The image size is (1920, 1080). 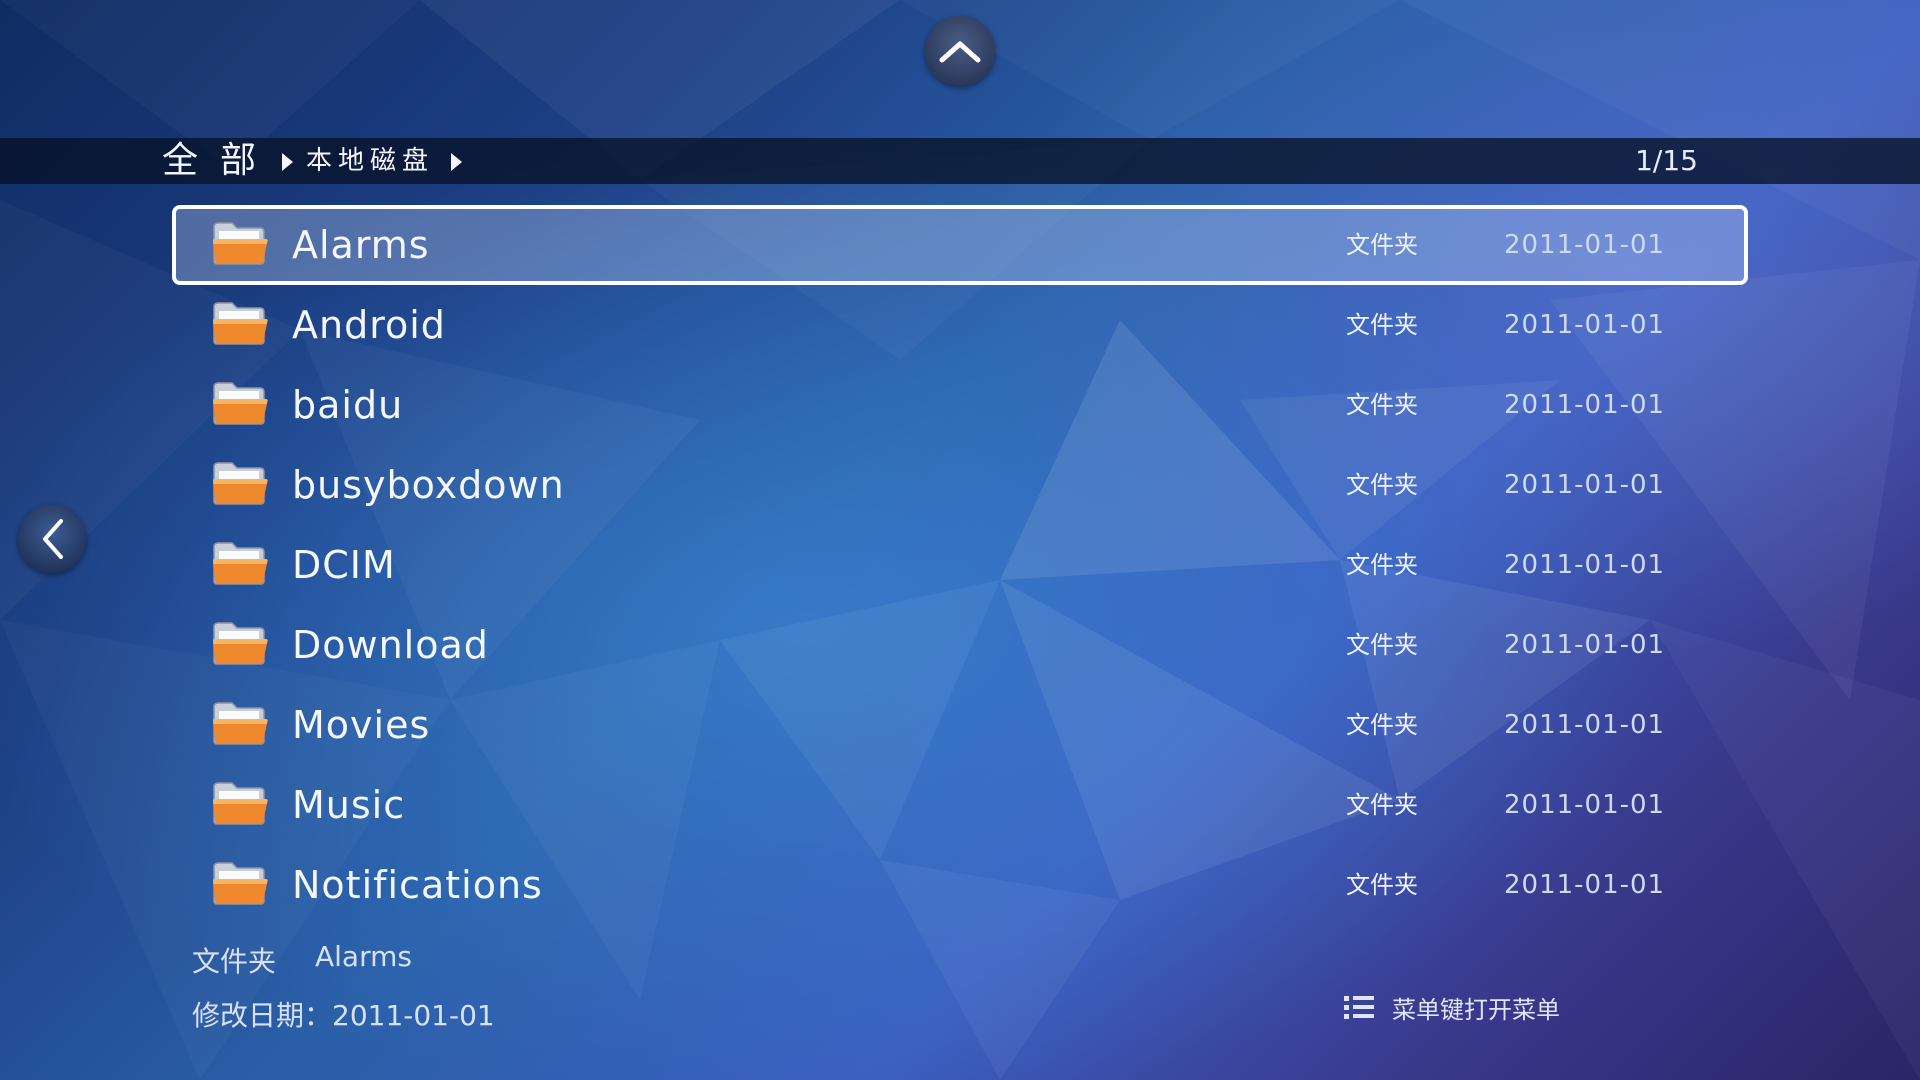 What do you see at coordinates (361, 725) in the screenshot?
I see `file-name: Movies` at bounding box center [361, 725].